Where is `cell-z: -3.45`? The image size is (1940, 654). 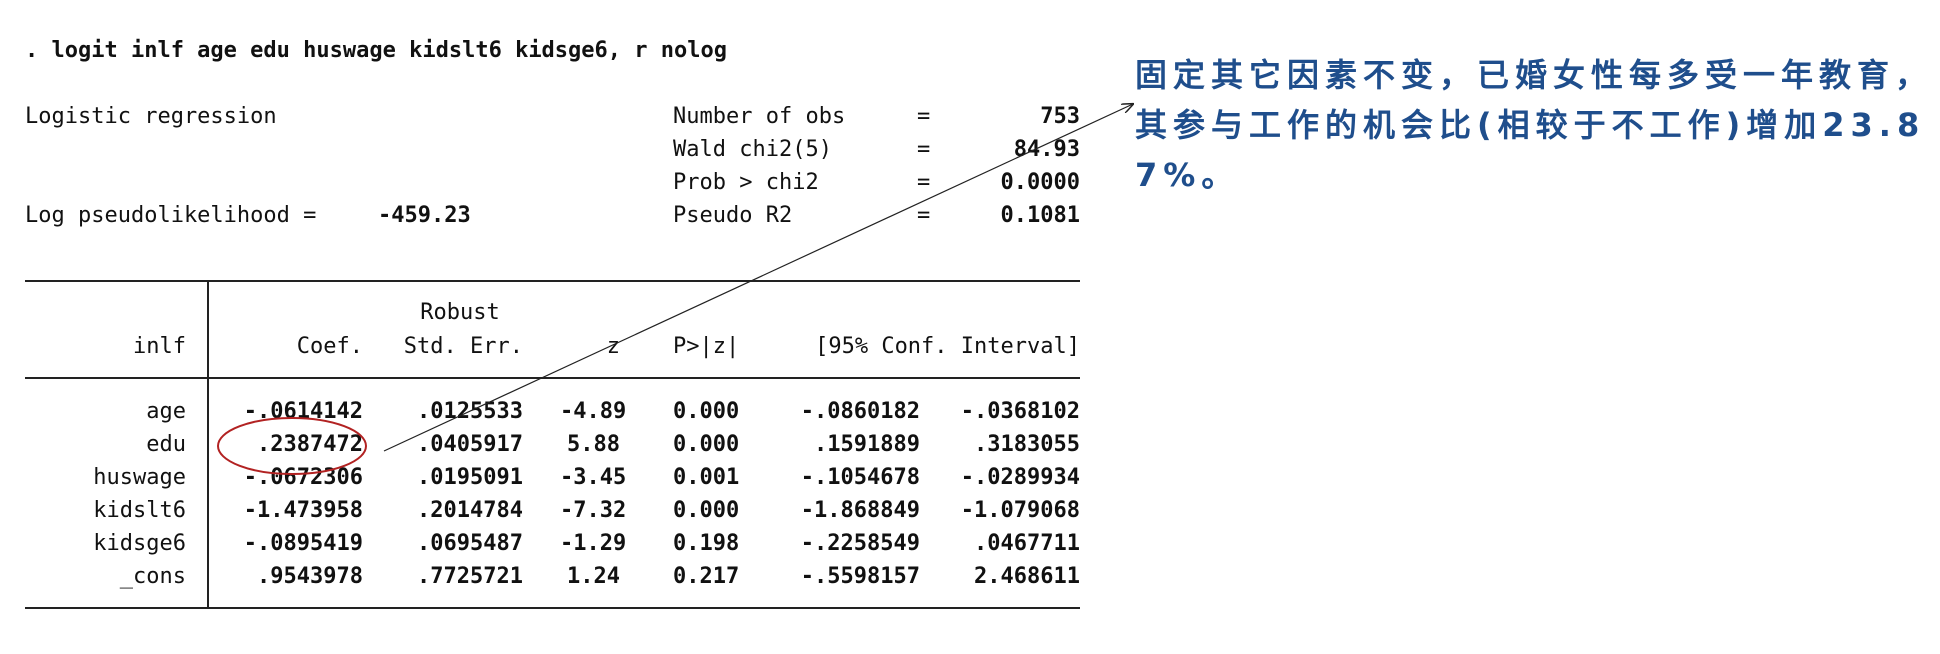
cell-z: -3.45 is located at coordinates (593, 477).